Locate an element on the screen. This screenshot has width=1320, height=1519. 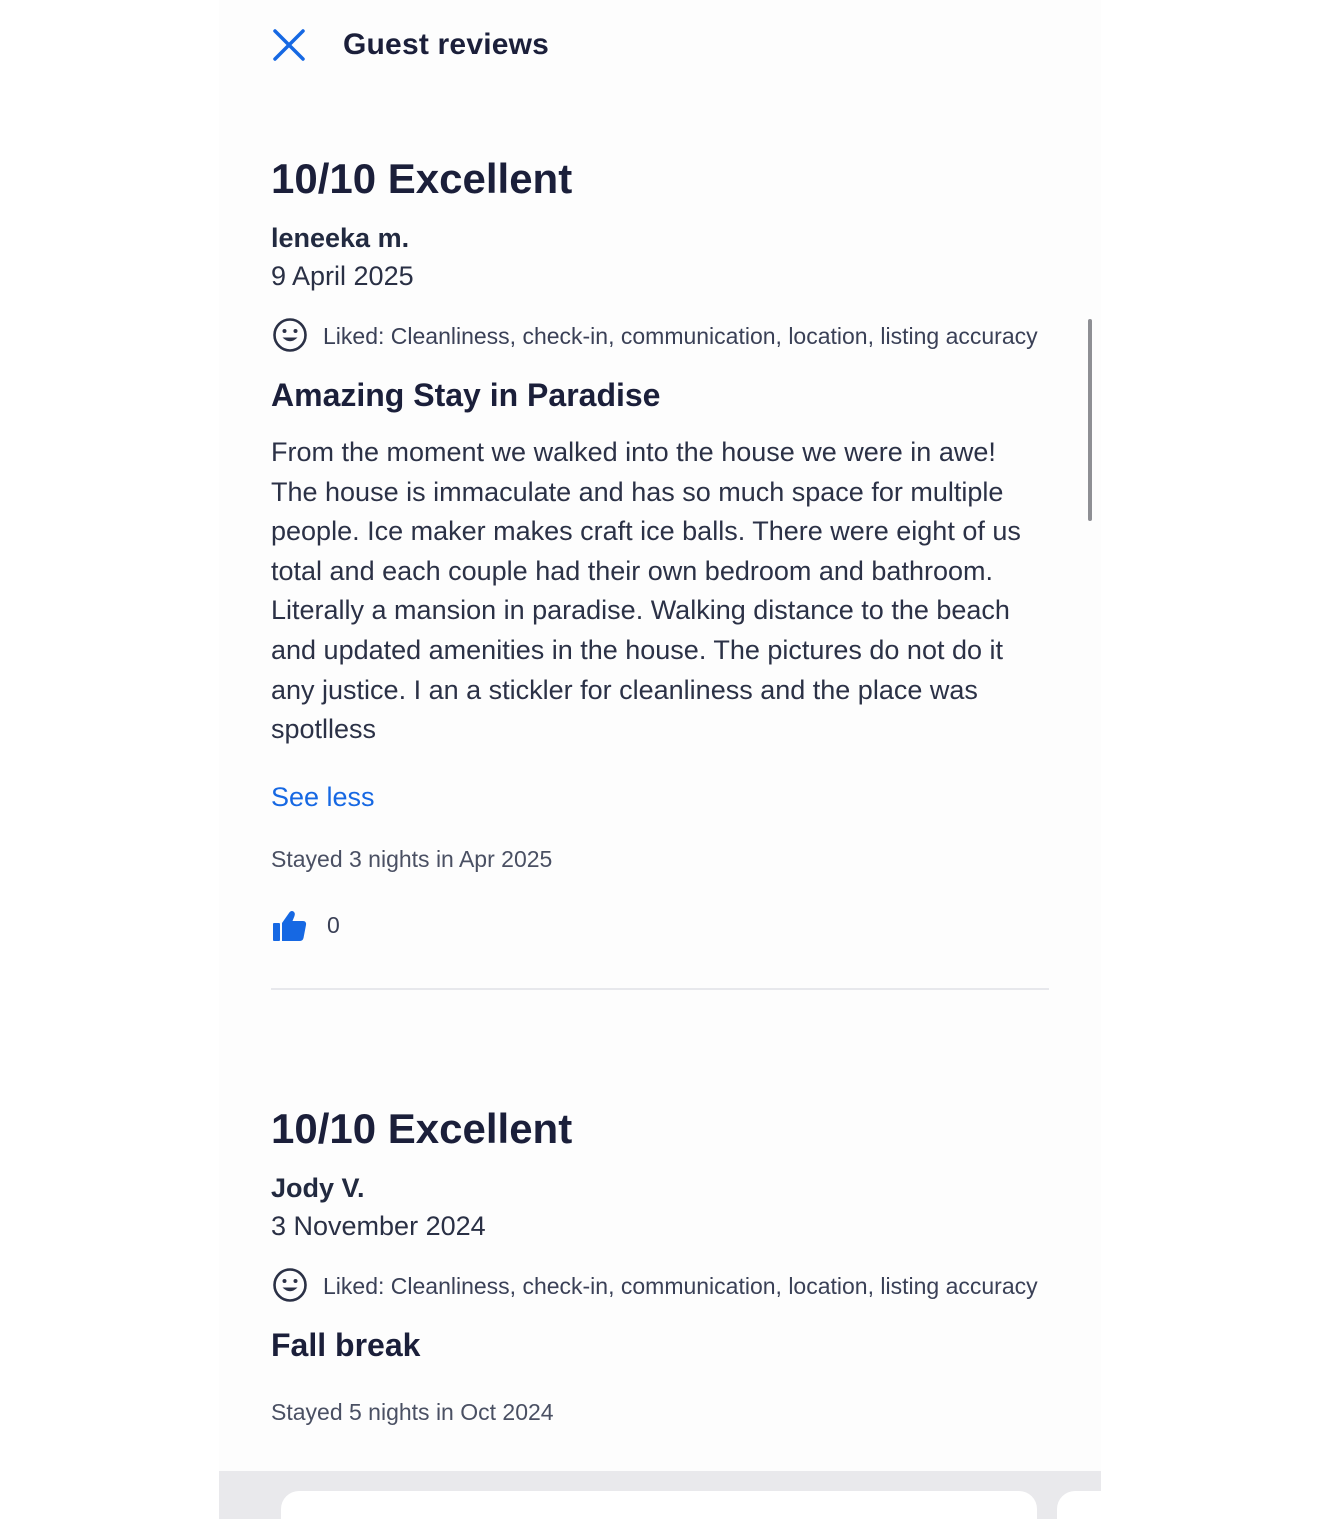
bottom-card is located at coordinates (659, 1505).